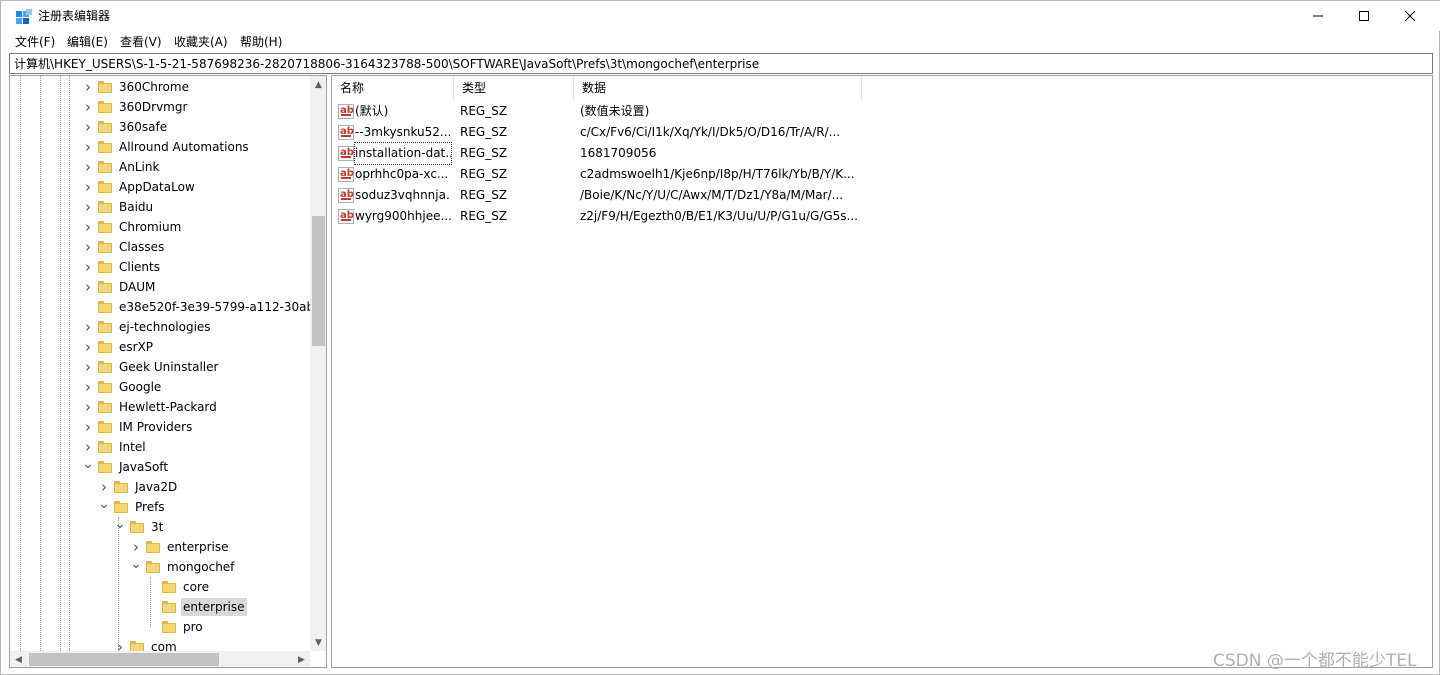  I want to click on tree-item-label: Allround Automations, so click(184, 147).